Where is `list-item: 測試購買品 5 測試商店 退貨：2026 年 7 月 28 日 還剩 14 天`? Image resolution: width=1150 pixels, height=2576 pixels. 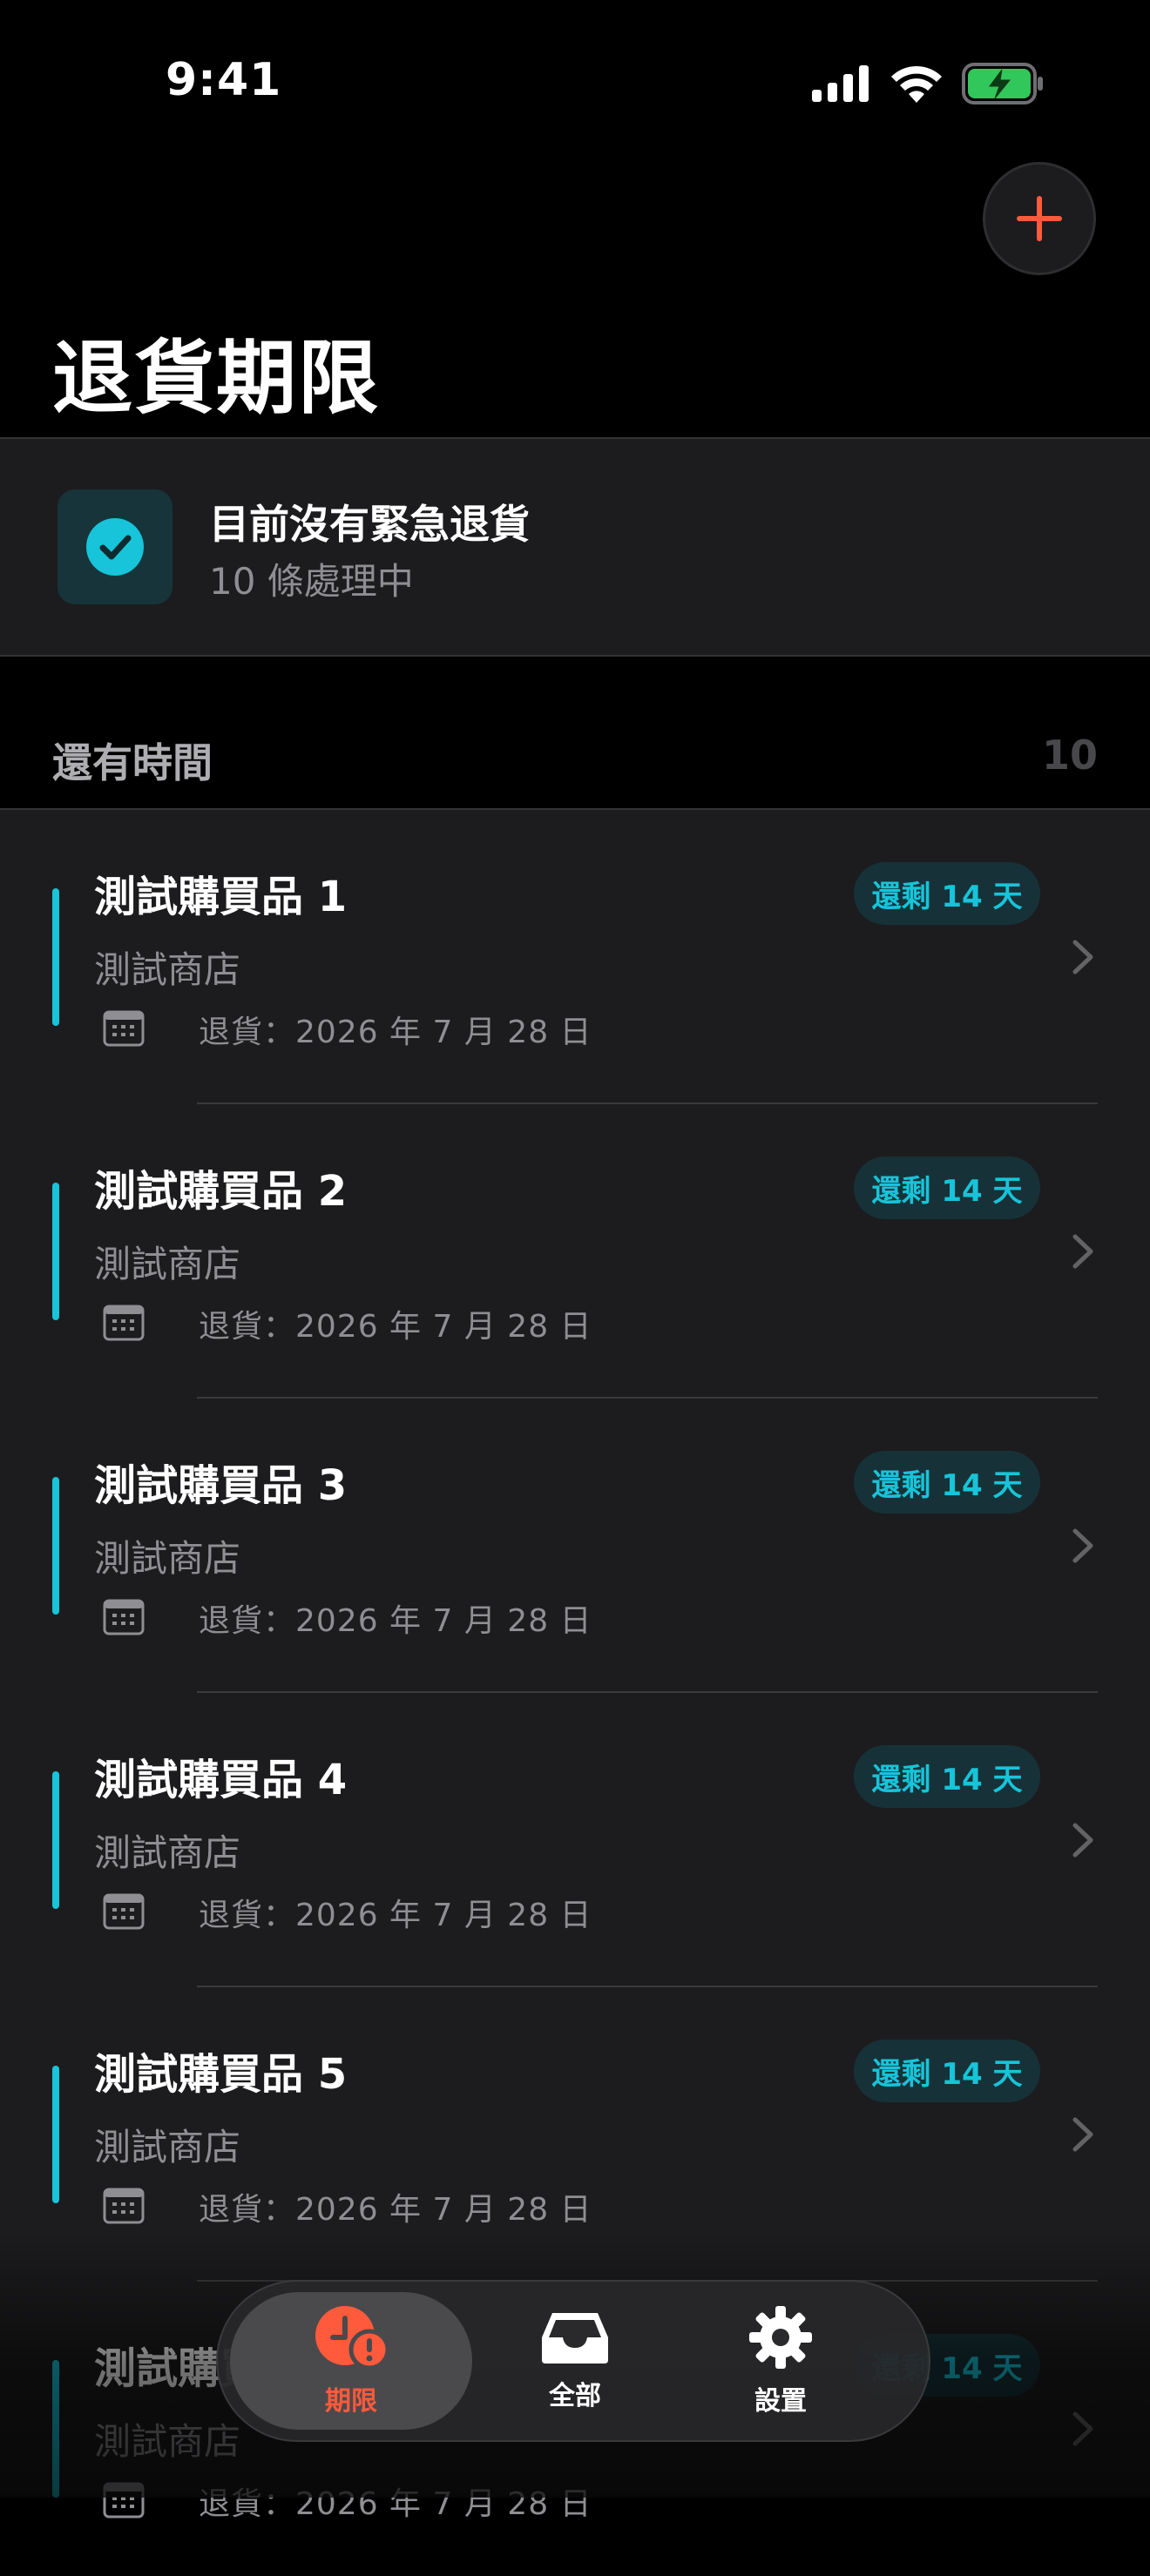
list-item: 測試購買品 5 測試商店 退貨：2026 年 7 月 28 日 還剩 14 天 is located at coordinates (575, 2134).